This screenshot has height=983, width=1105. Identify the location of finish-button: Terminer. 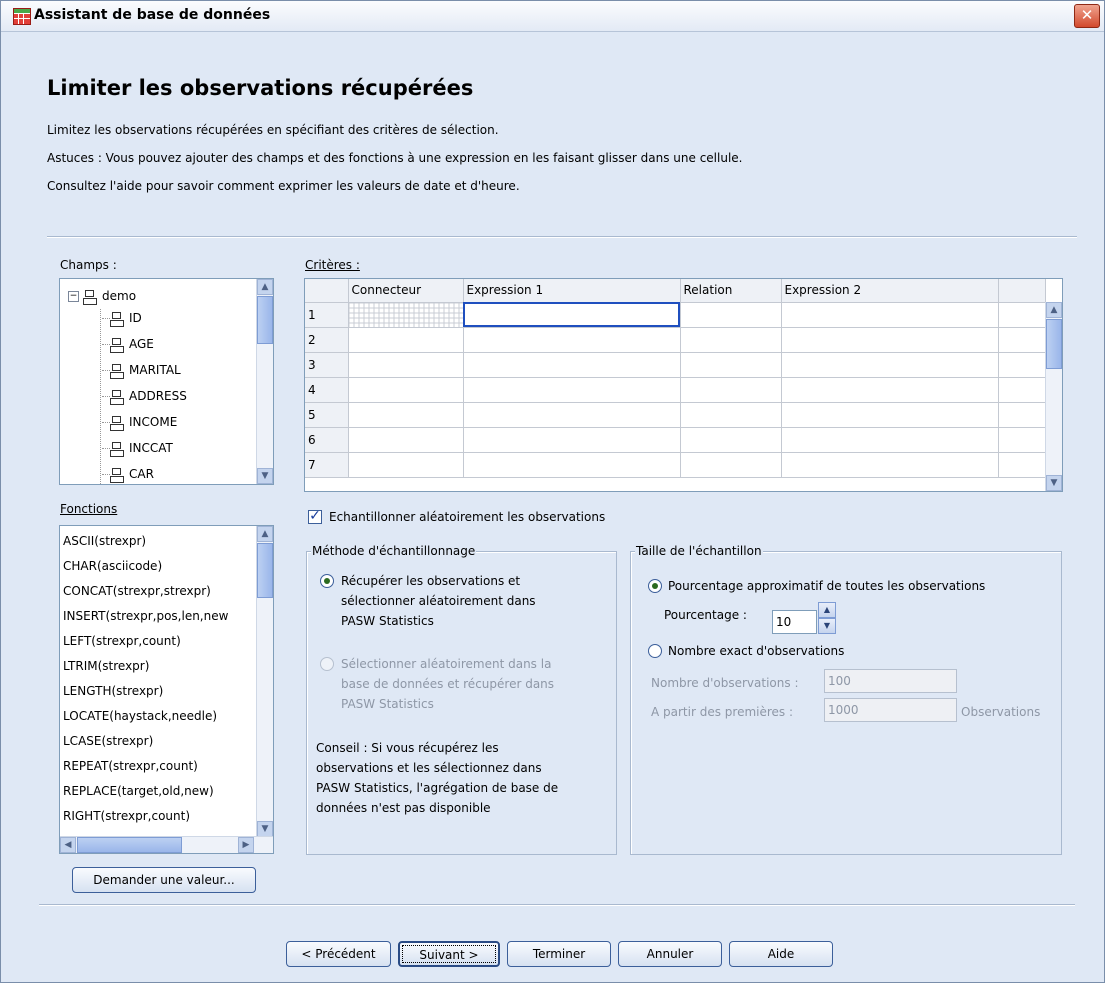
(559, 954).